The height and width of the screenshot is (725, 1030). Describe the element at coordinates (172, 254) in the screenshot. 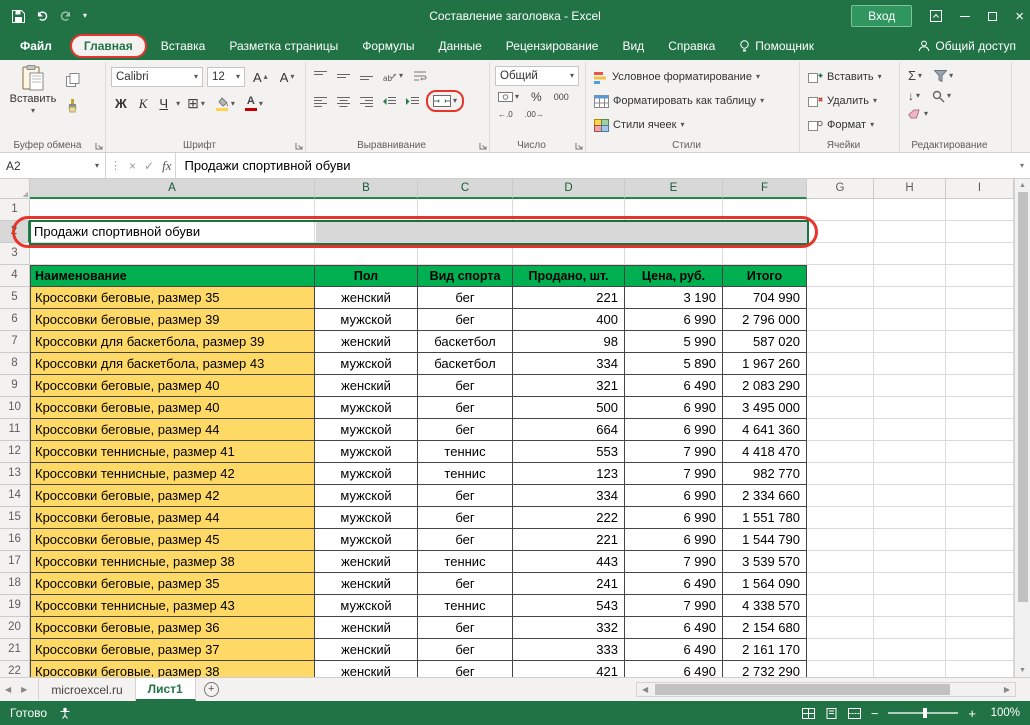

I see `cell-A3` at that location.